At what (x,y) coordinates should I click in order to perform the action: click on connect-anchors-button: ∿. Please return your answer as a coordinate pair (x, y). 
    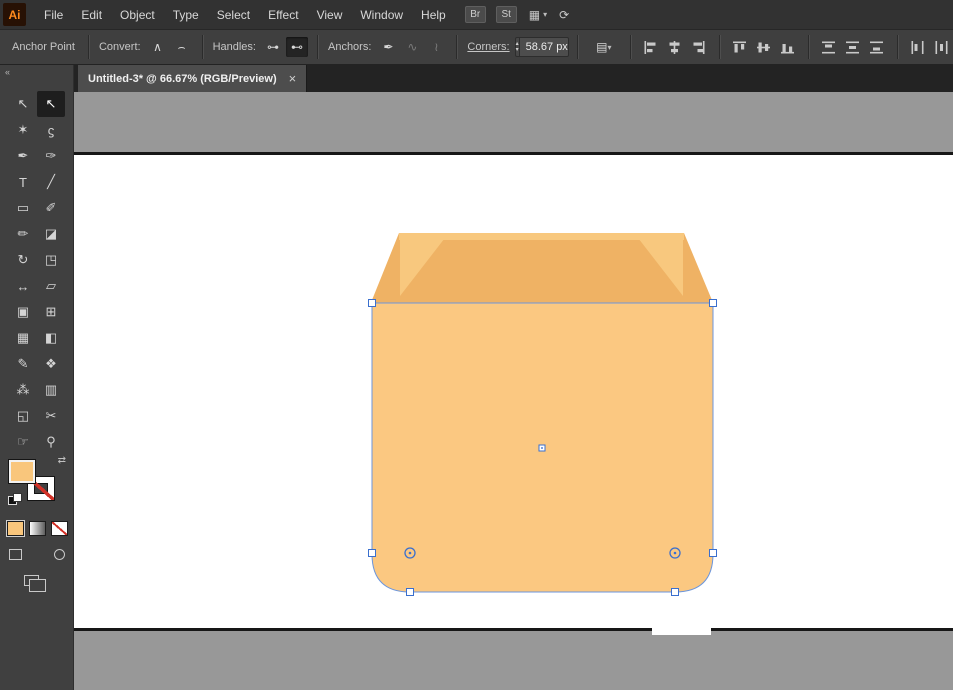
    Looking at the image, I should click on (412, 47).